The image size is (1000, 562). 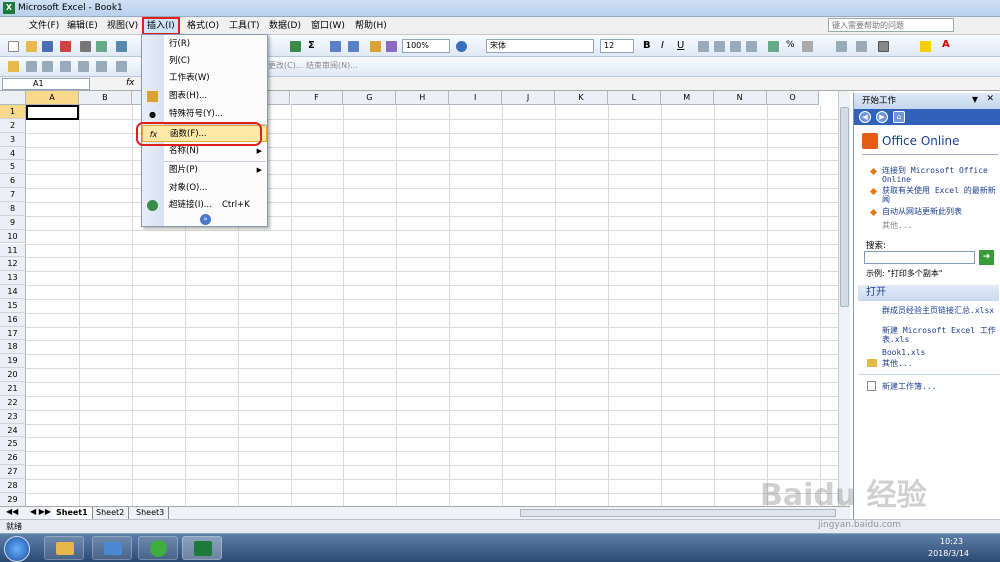 What do you see at coordinates (13, 46) in the screenshot?
I see `new-icon` at bounding box center [13, 46].